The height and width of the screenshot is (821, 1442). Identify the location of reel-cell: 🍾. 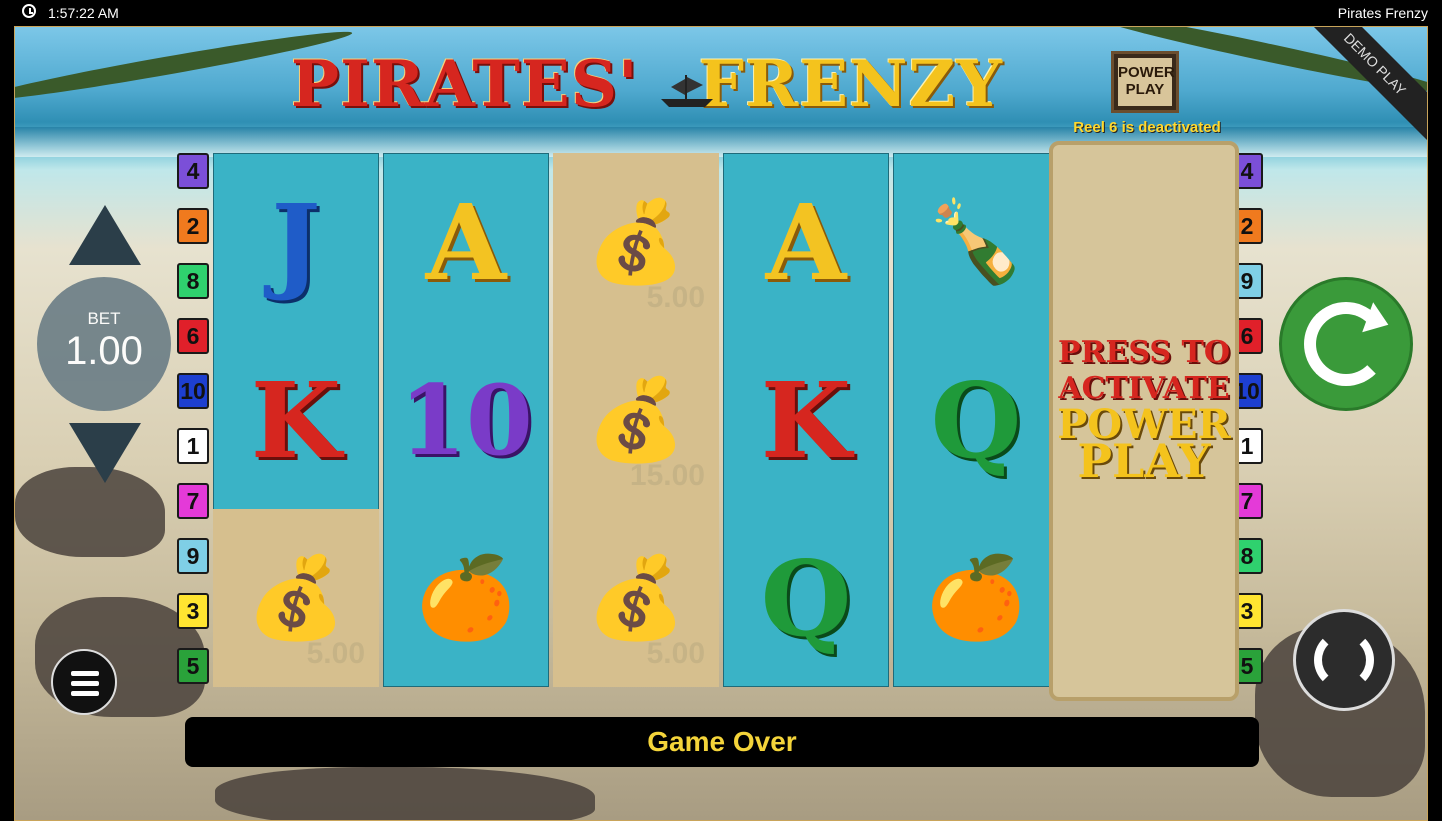
(976, 242).